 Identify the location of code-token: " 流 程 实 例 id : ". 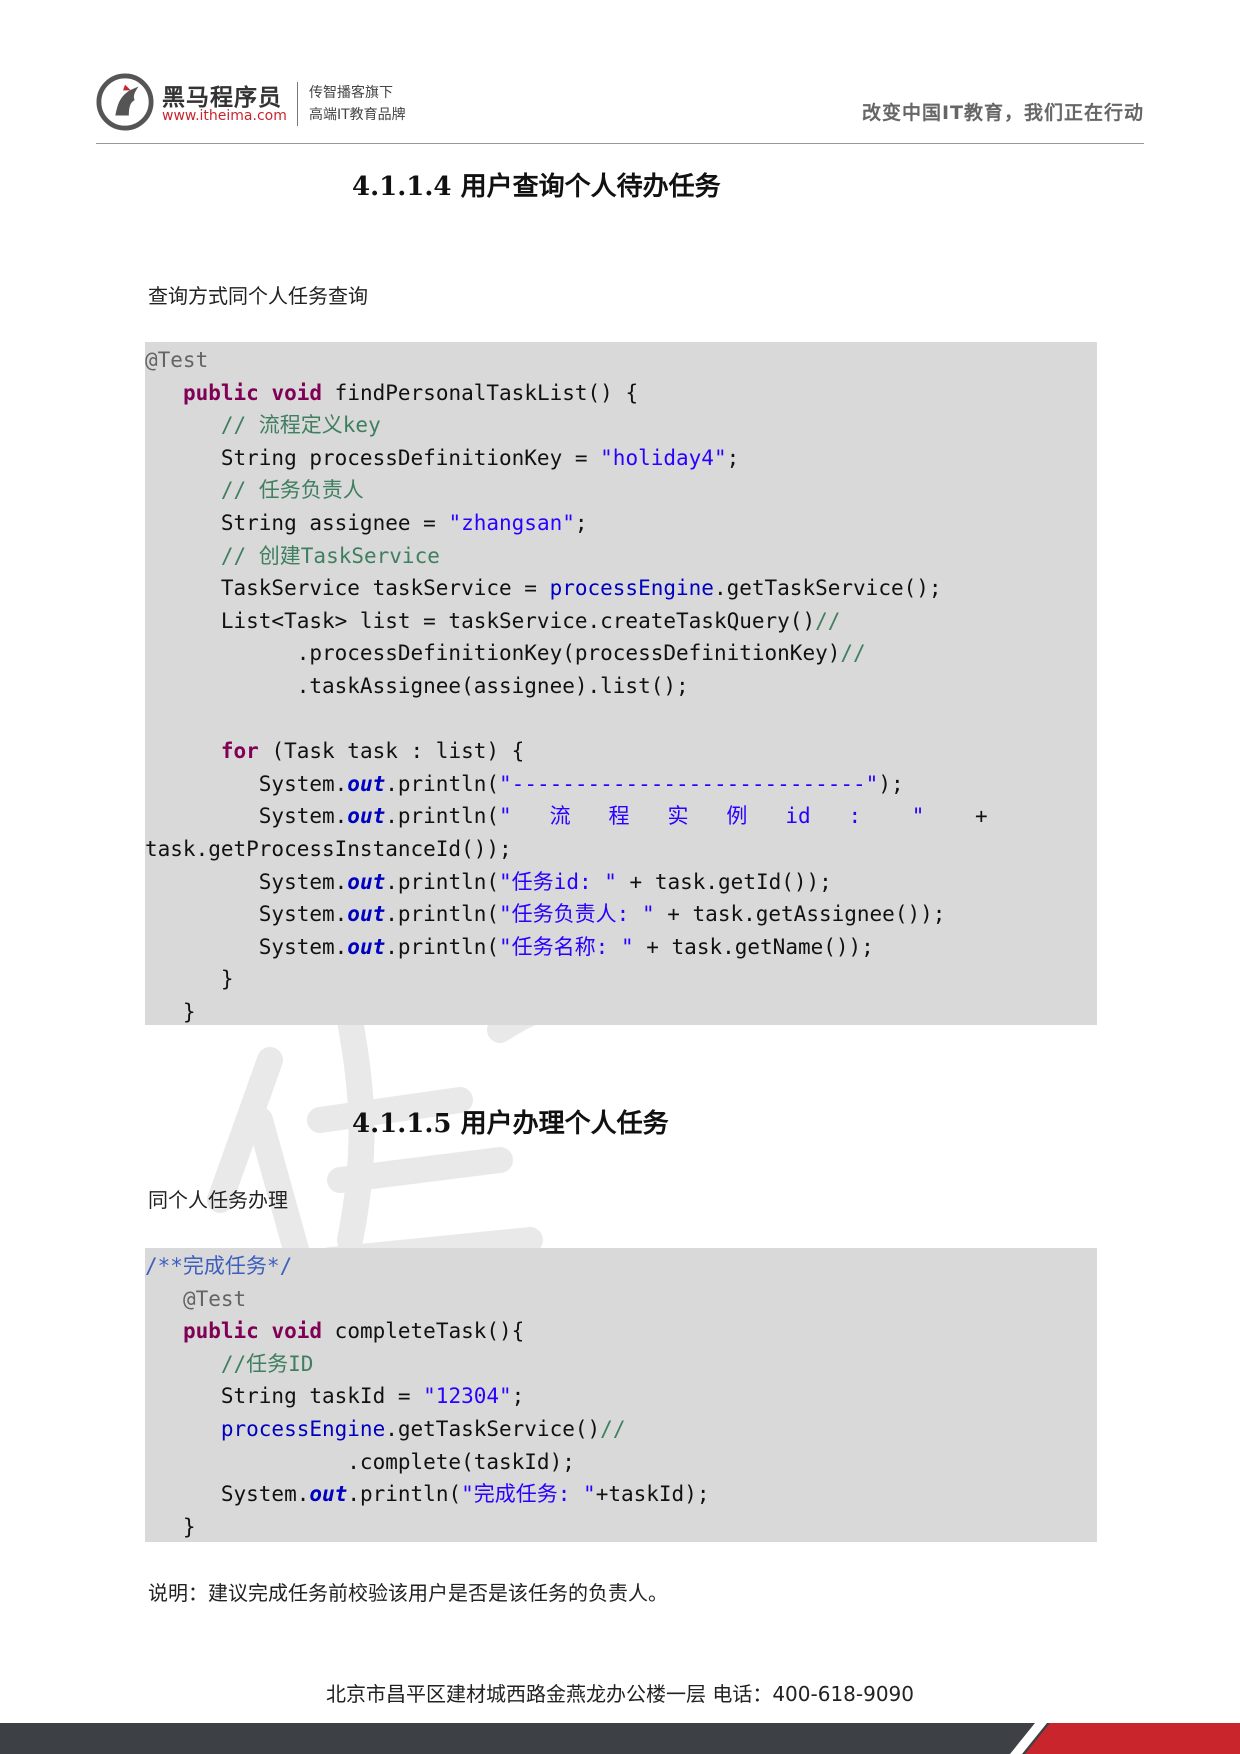
(712, 816).